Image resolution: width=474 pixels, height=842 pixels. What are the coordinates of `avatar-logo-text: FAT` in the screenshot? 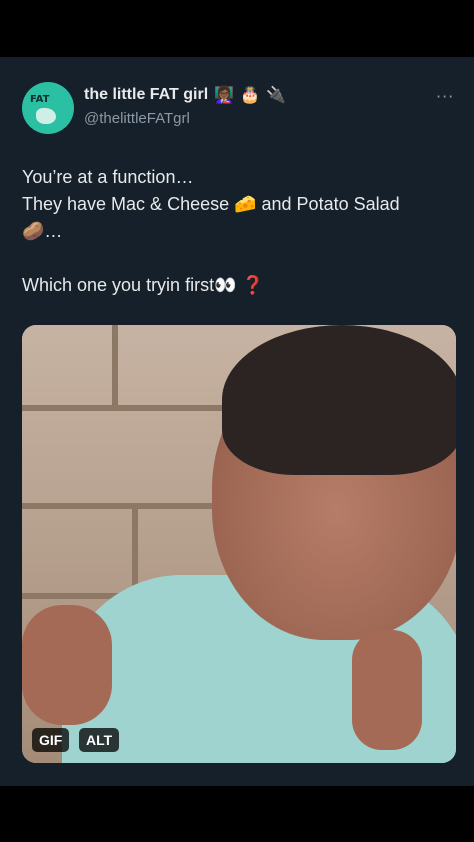 It's located at (40, 99).